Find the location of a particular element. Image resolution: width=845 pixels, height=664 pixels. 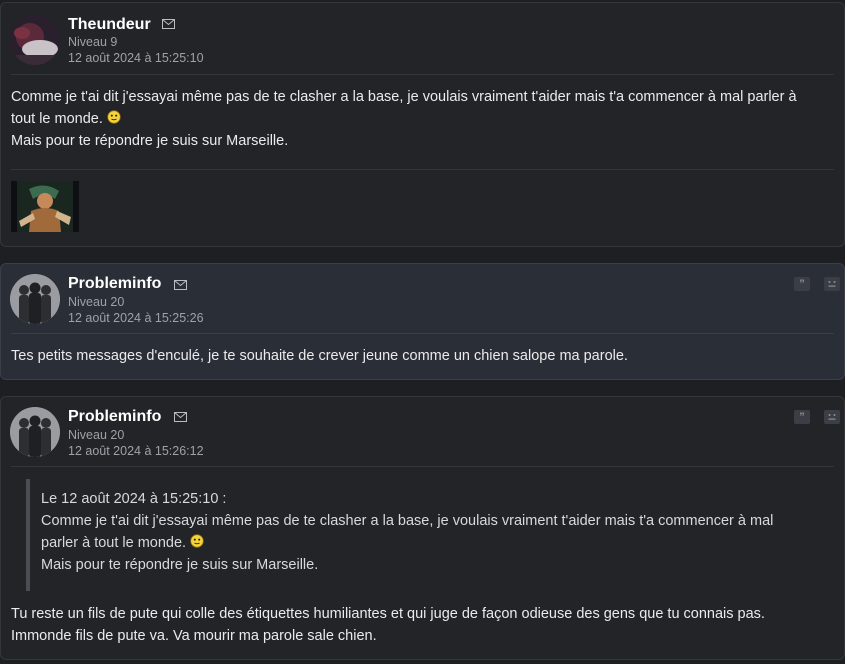

post-text-line: tout le monde. is located at coordinates (57, 119).